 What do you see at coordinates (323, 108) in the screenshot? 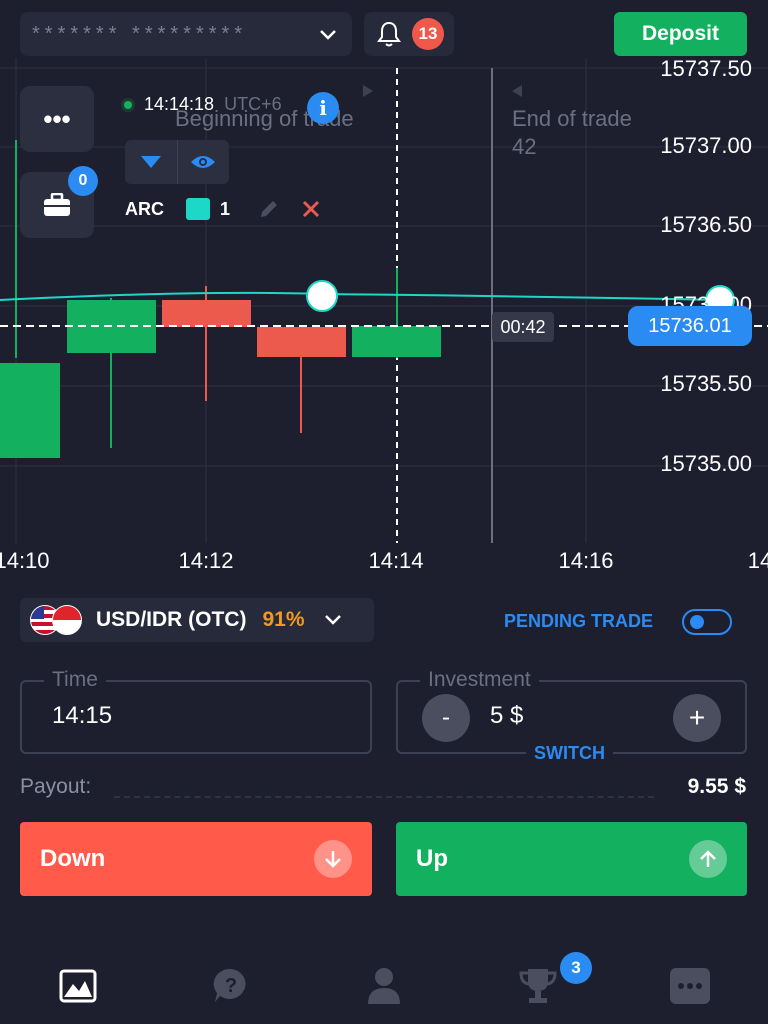
I see `info-icon: i` at bounding box center [323, 108].